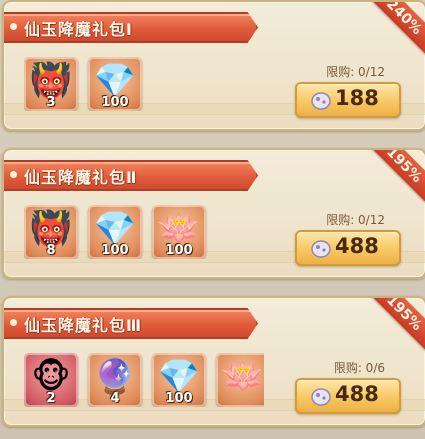 The width and height of the screenshot is (425, 439). I want to click on item-quantity: 2, so click(51, 398).